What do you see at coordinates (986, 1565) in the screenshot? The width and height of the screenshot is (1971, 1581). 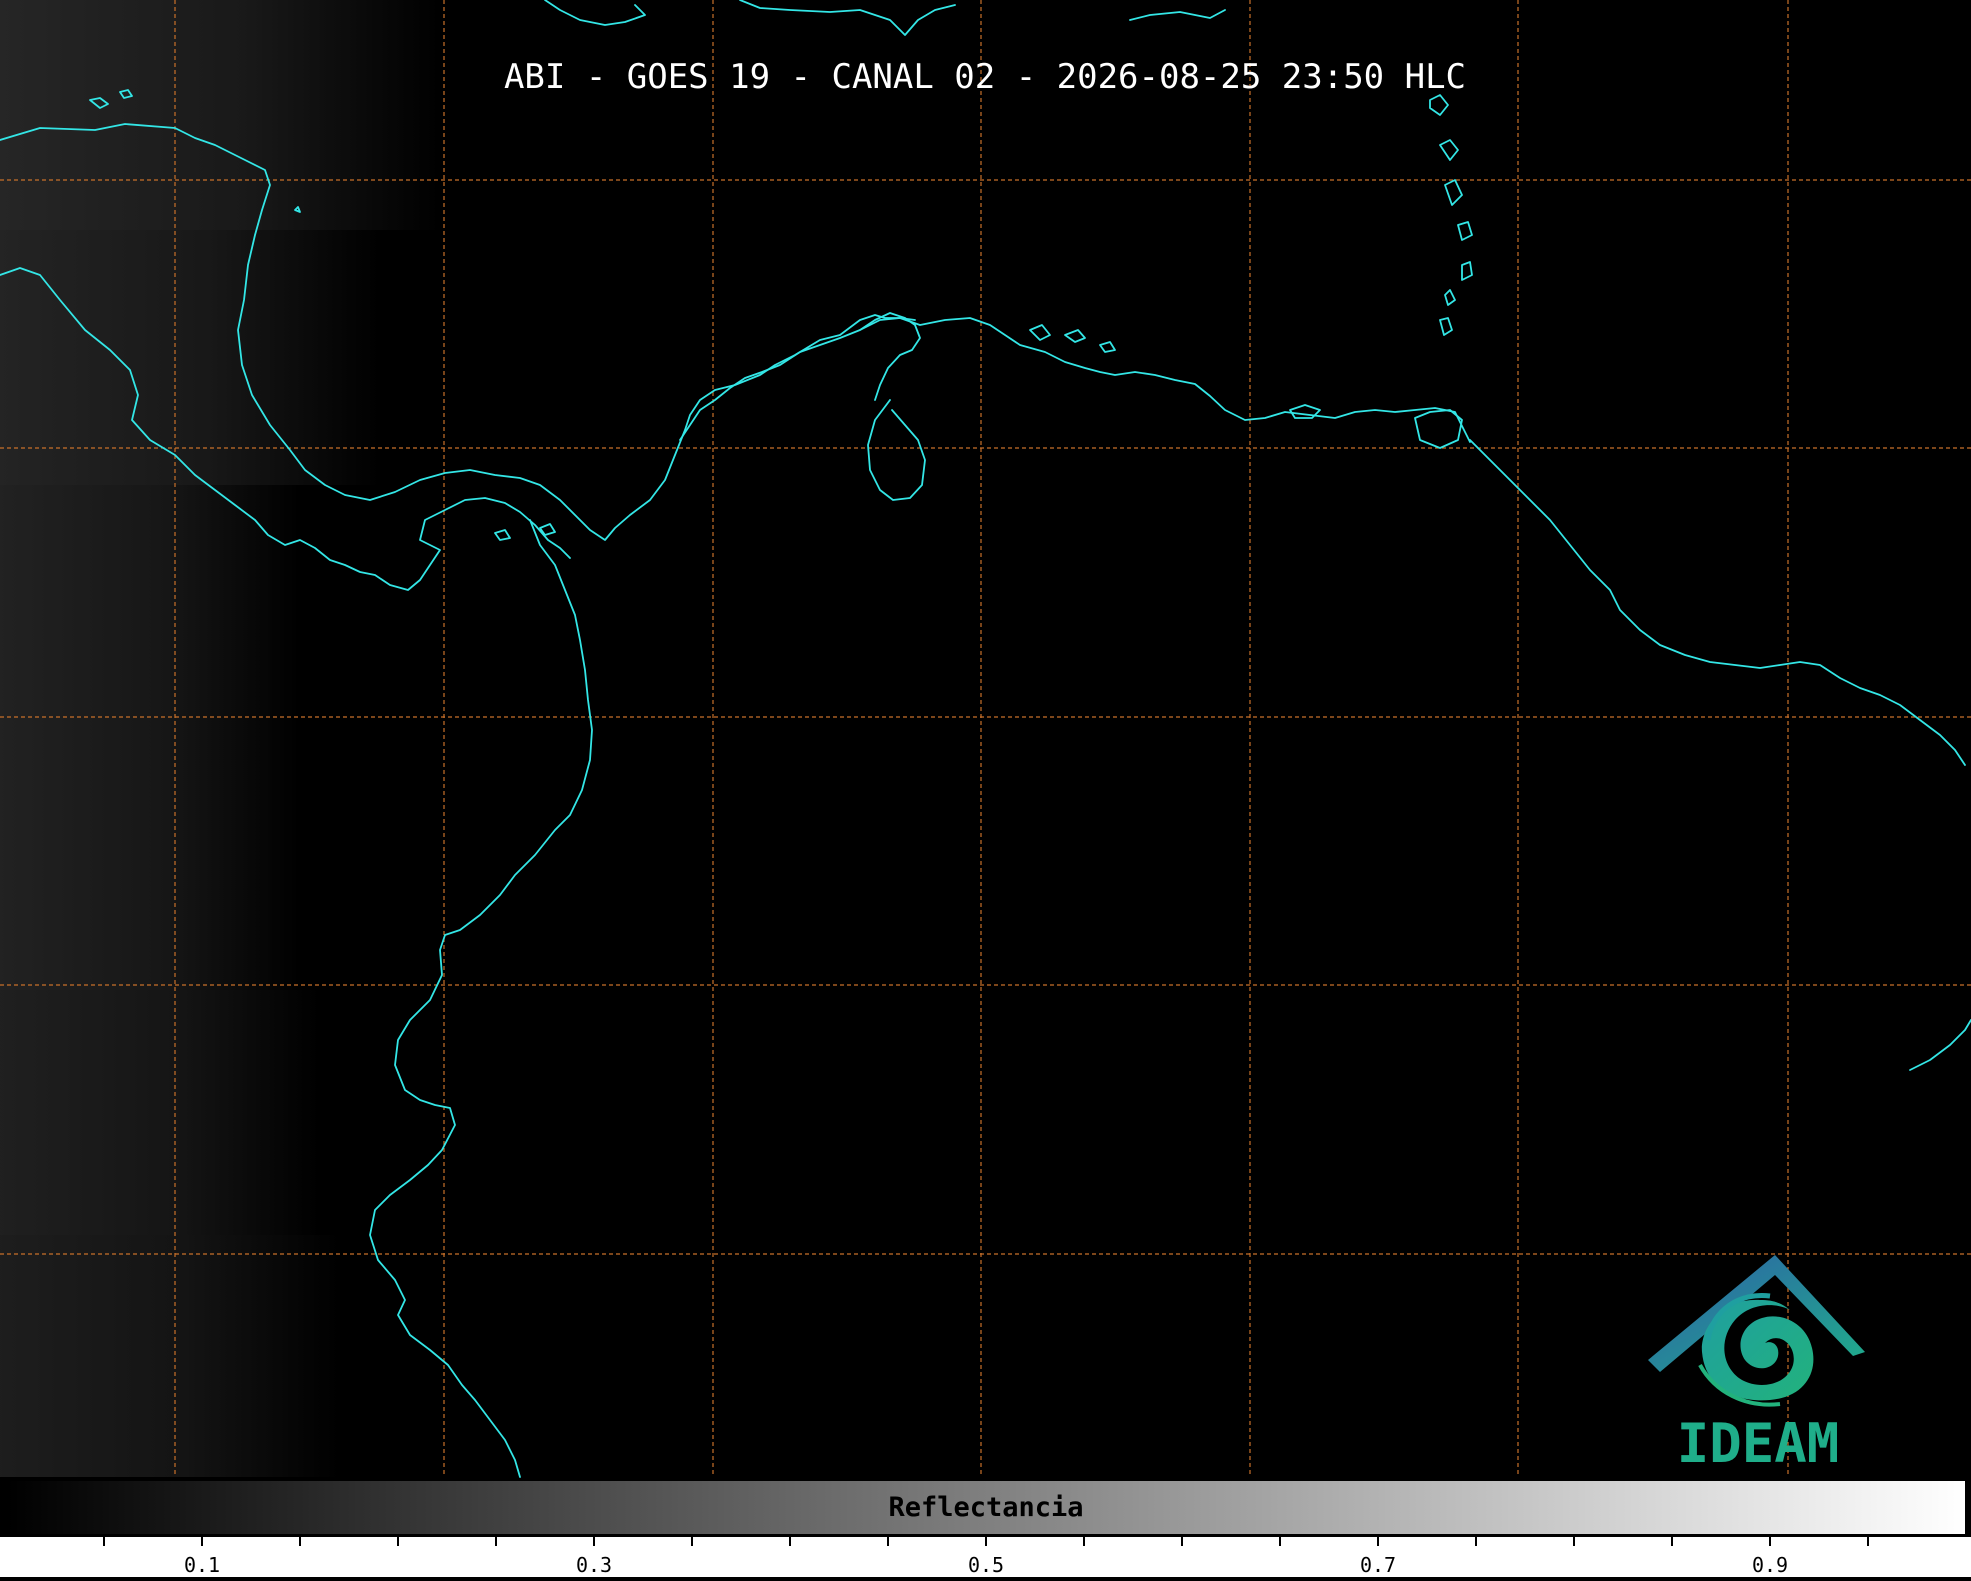 I see `colorbar-tick-label: 0.5` at bounding box center [986, 1565].